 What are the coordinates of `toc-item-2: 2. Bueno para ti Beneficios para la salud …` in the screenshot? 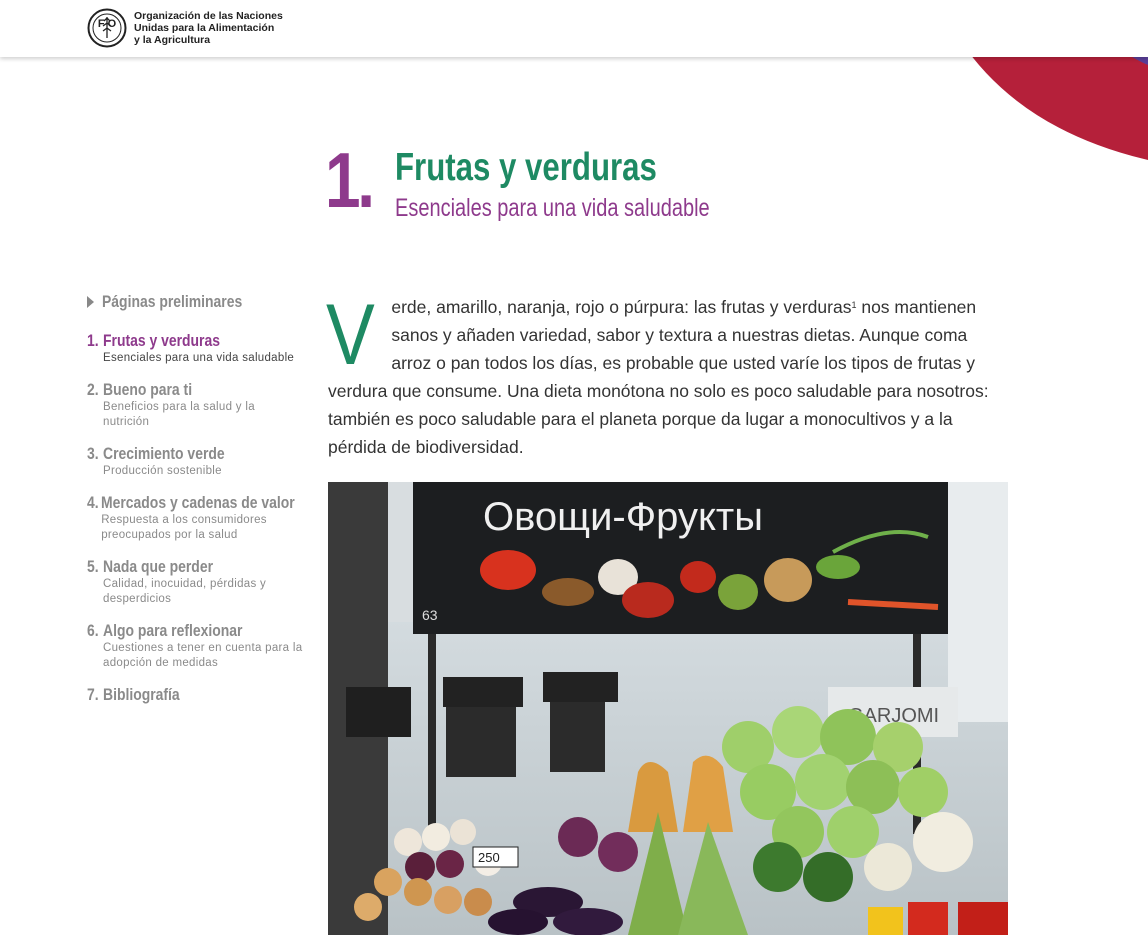 It's located at (199, 405).